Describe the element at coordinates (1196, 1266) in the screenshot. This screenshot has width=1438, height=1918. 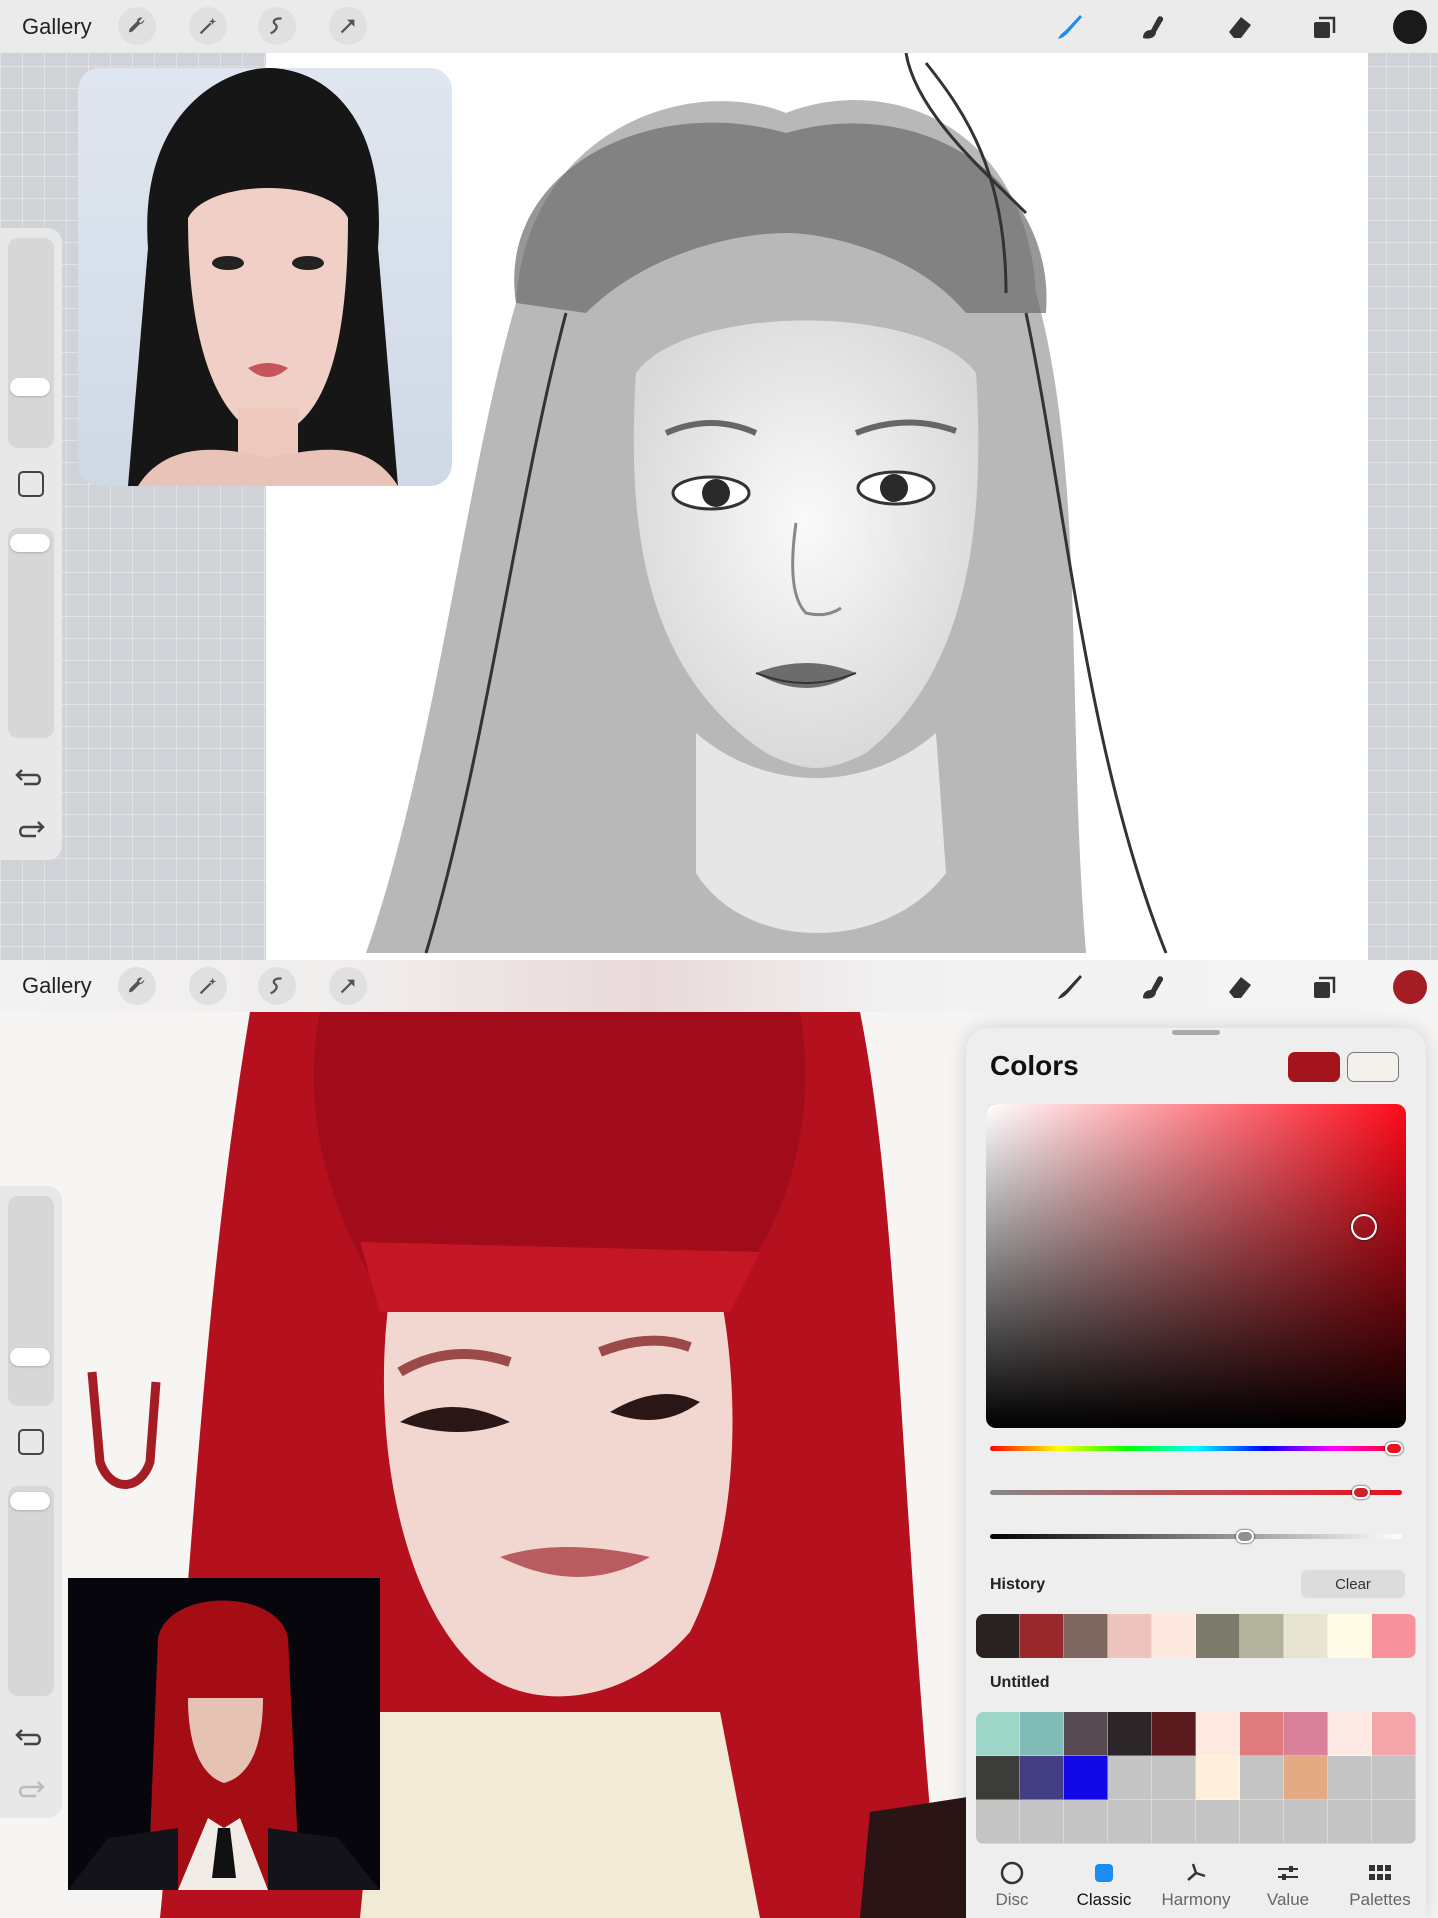
I see `saturation-brightness-square` at that location.